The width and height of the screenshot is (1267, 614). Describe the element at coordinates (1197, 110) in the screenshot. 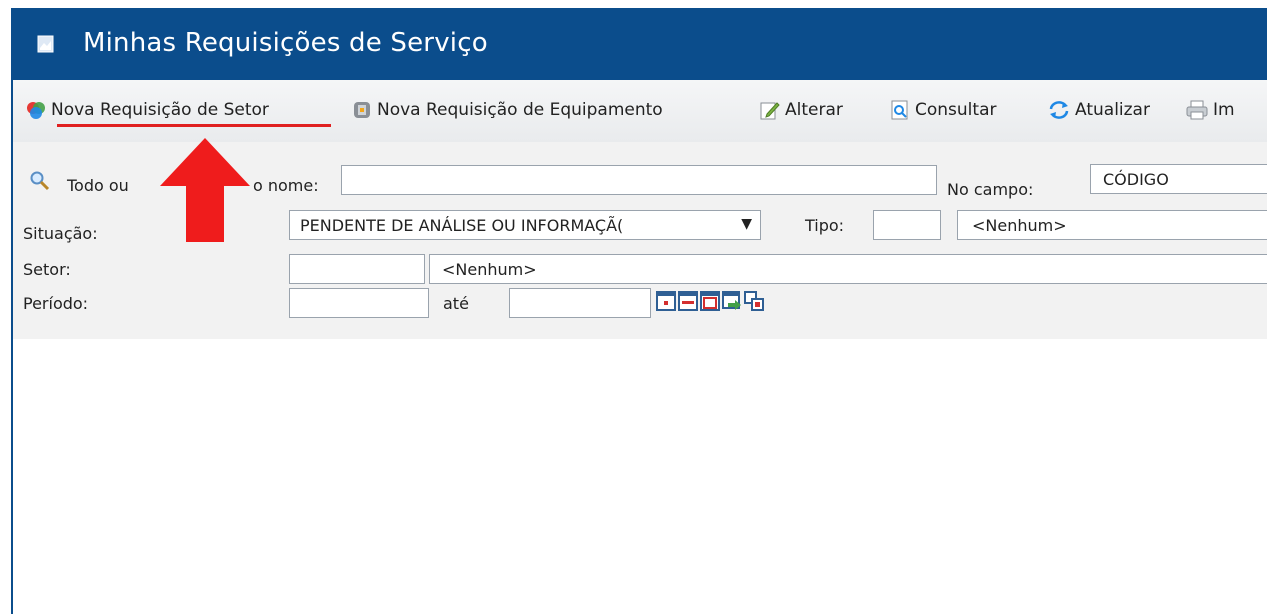

I see `printer-icon` at that location.